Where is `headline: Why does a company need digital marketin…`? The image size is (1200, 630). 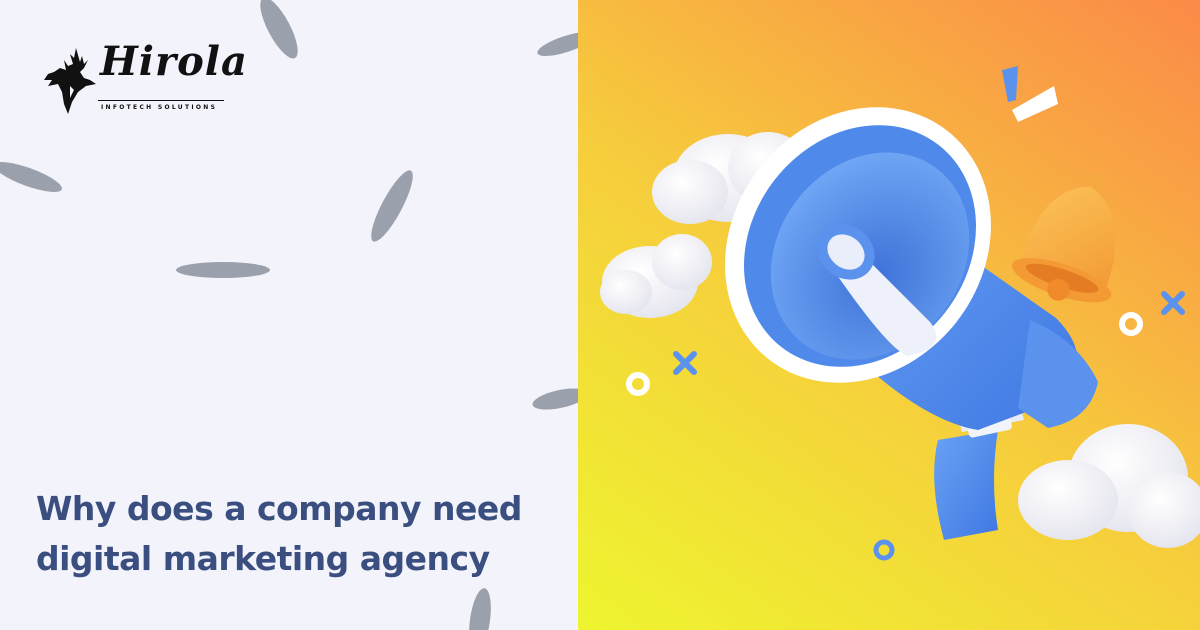 headline: Why does a company need digital marketin… is located at coordinates (301, 534).